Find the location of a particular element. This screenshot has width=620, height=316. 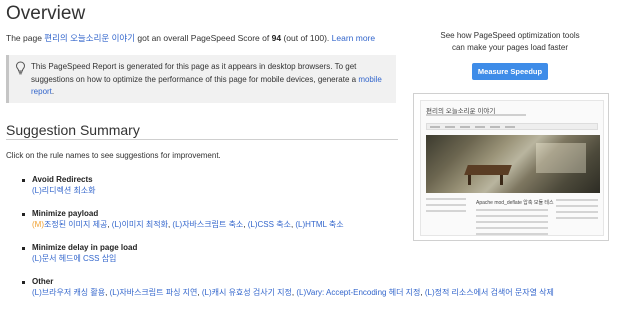

suggestion-link: CSS 축소 is located at coordinates (274, 224).